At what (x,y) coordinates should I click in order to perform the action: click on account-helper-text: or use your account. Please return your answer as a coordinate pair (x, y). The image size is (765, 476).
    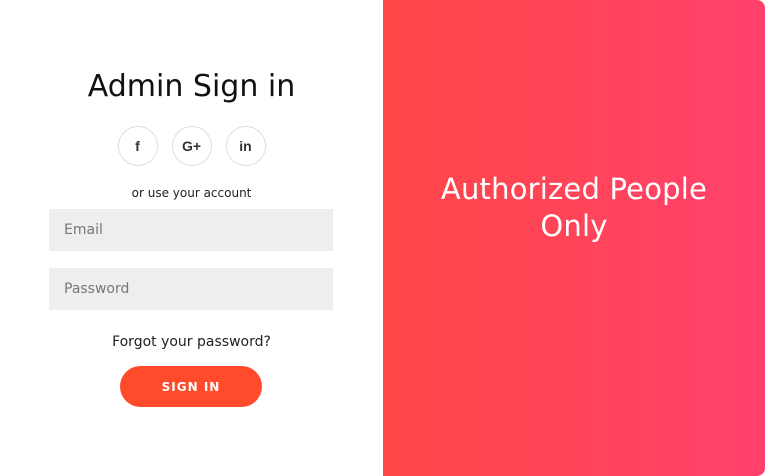
    Looking at the image, I should click on (191, 193).